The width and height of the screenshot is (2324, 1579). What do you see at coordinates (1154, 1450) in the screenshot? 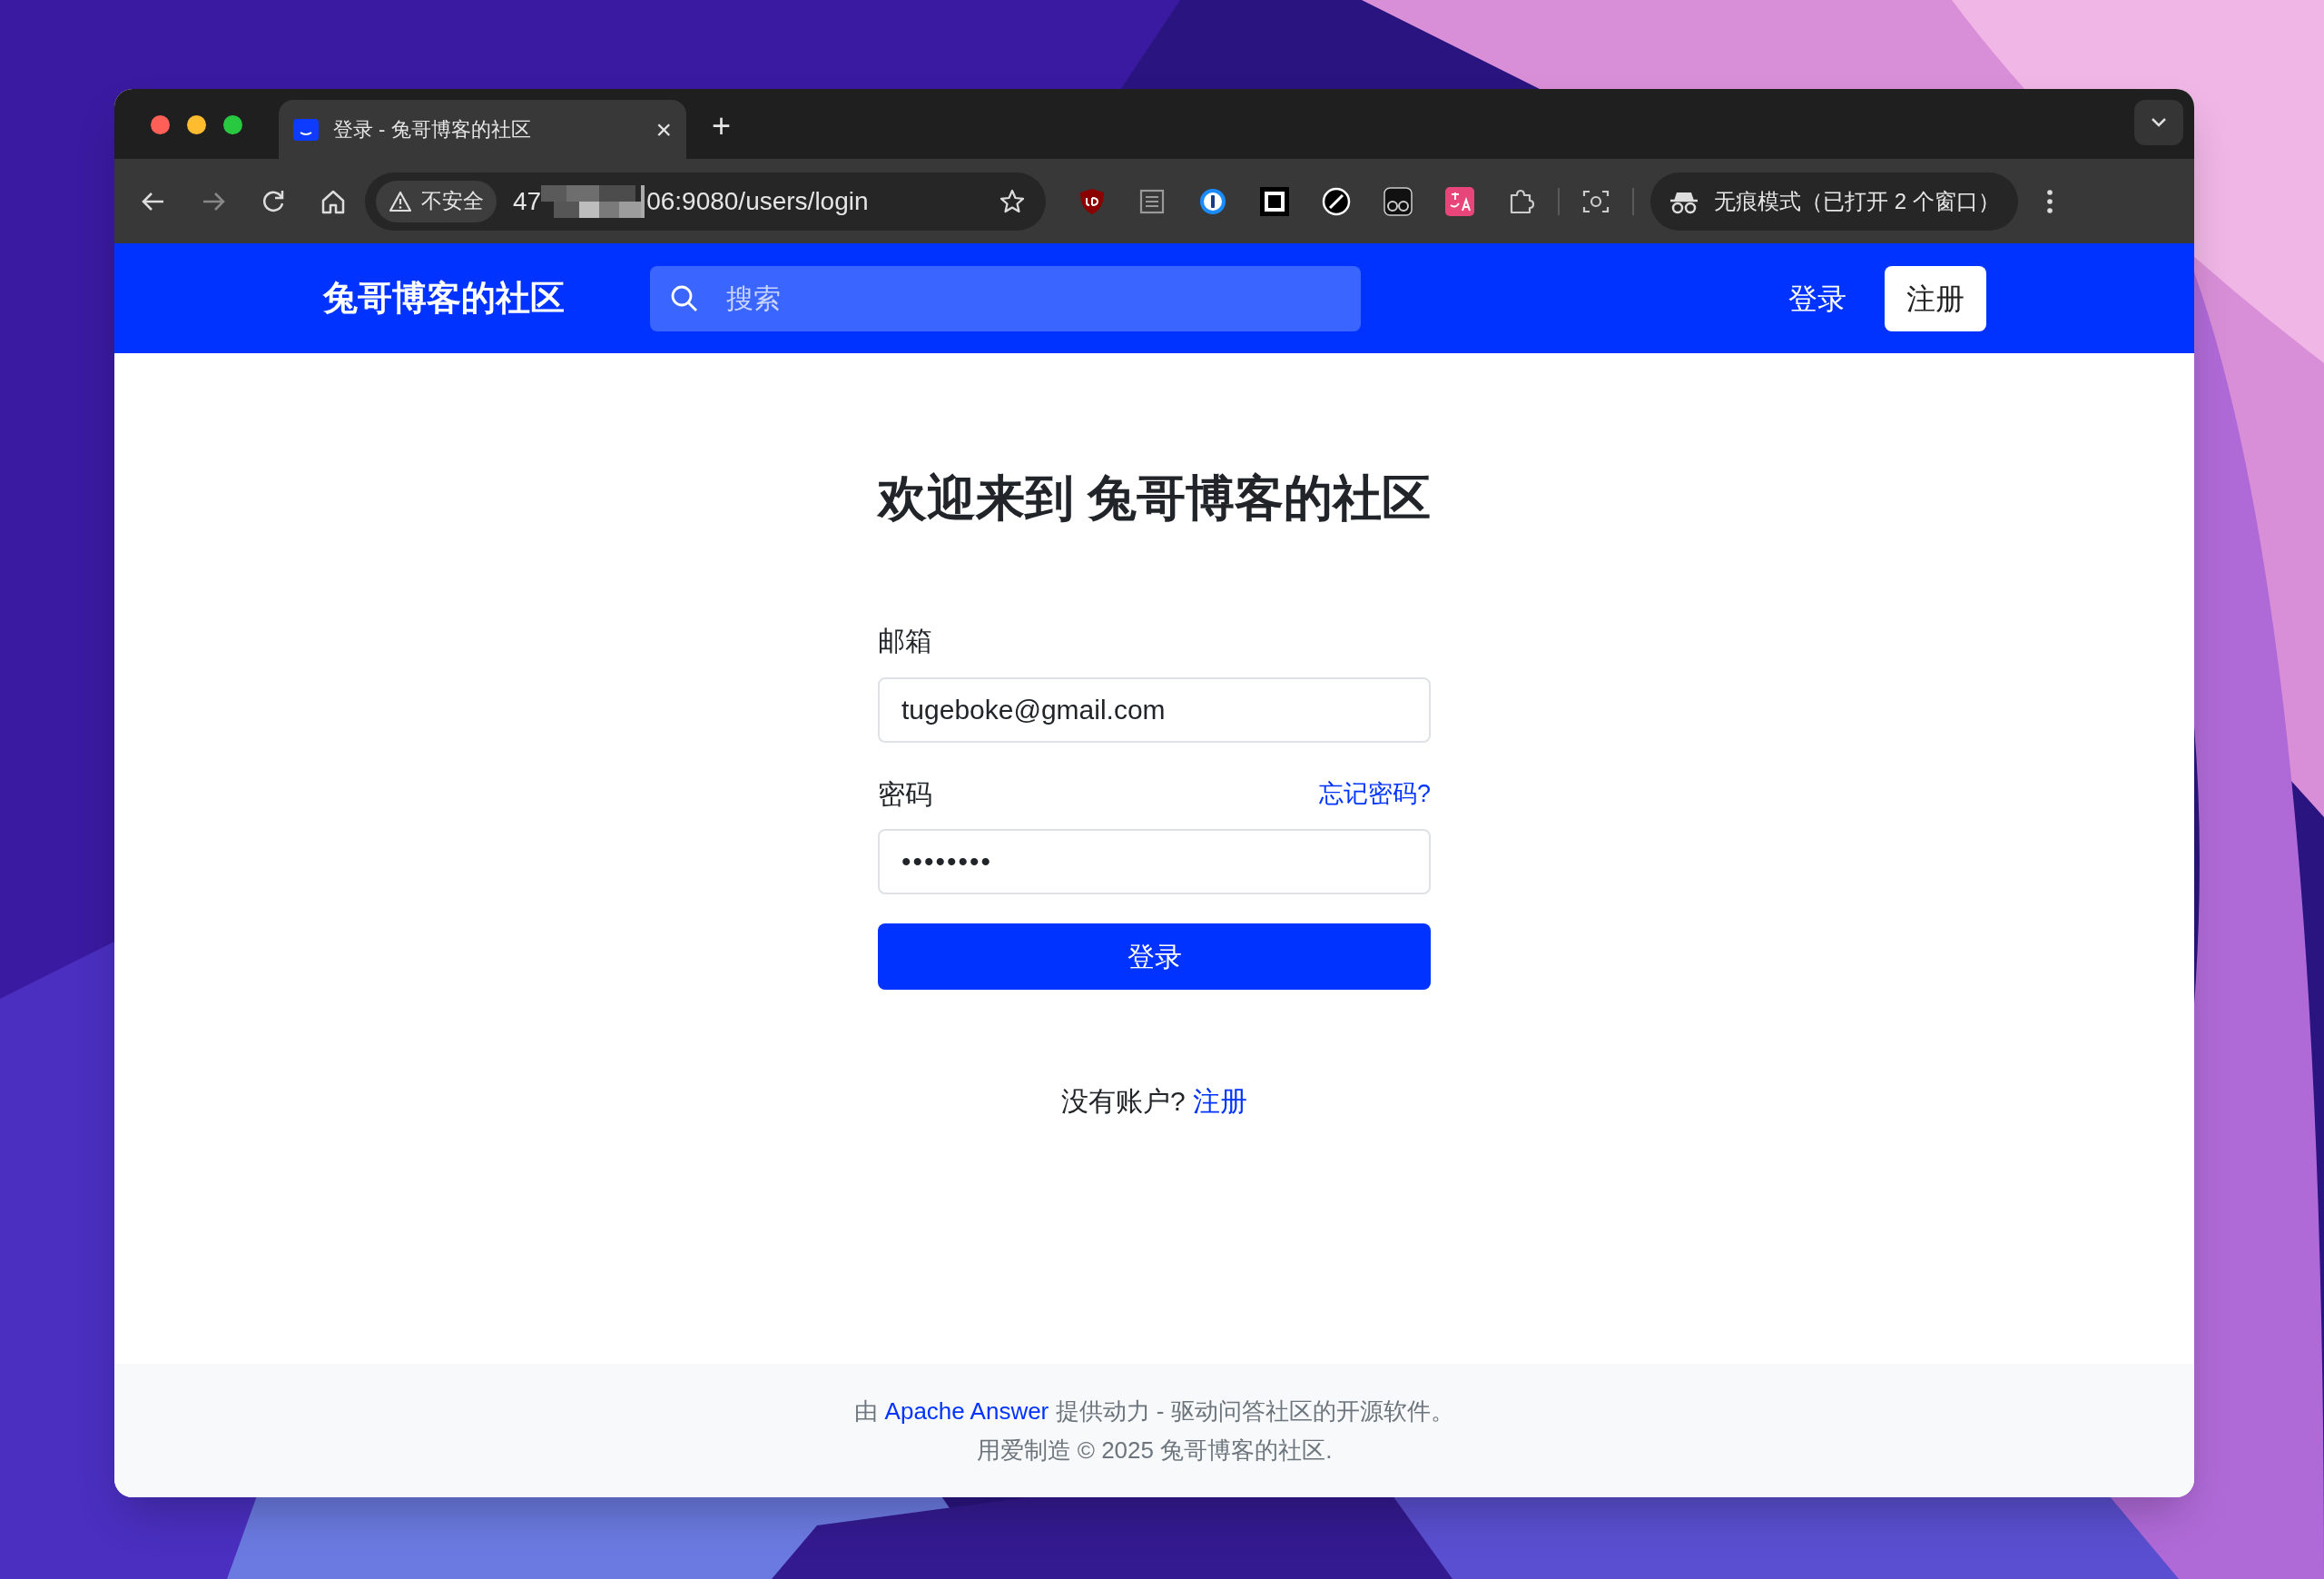
I see `footer-copyright: 用爱制造 © 2025 兔哥博客的社区.` at bounding box center [1154, 1450].